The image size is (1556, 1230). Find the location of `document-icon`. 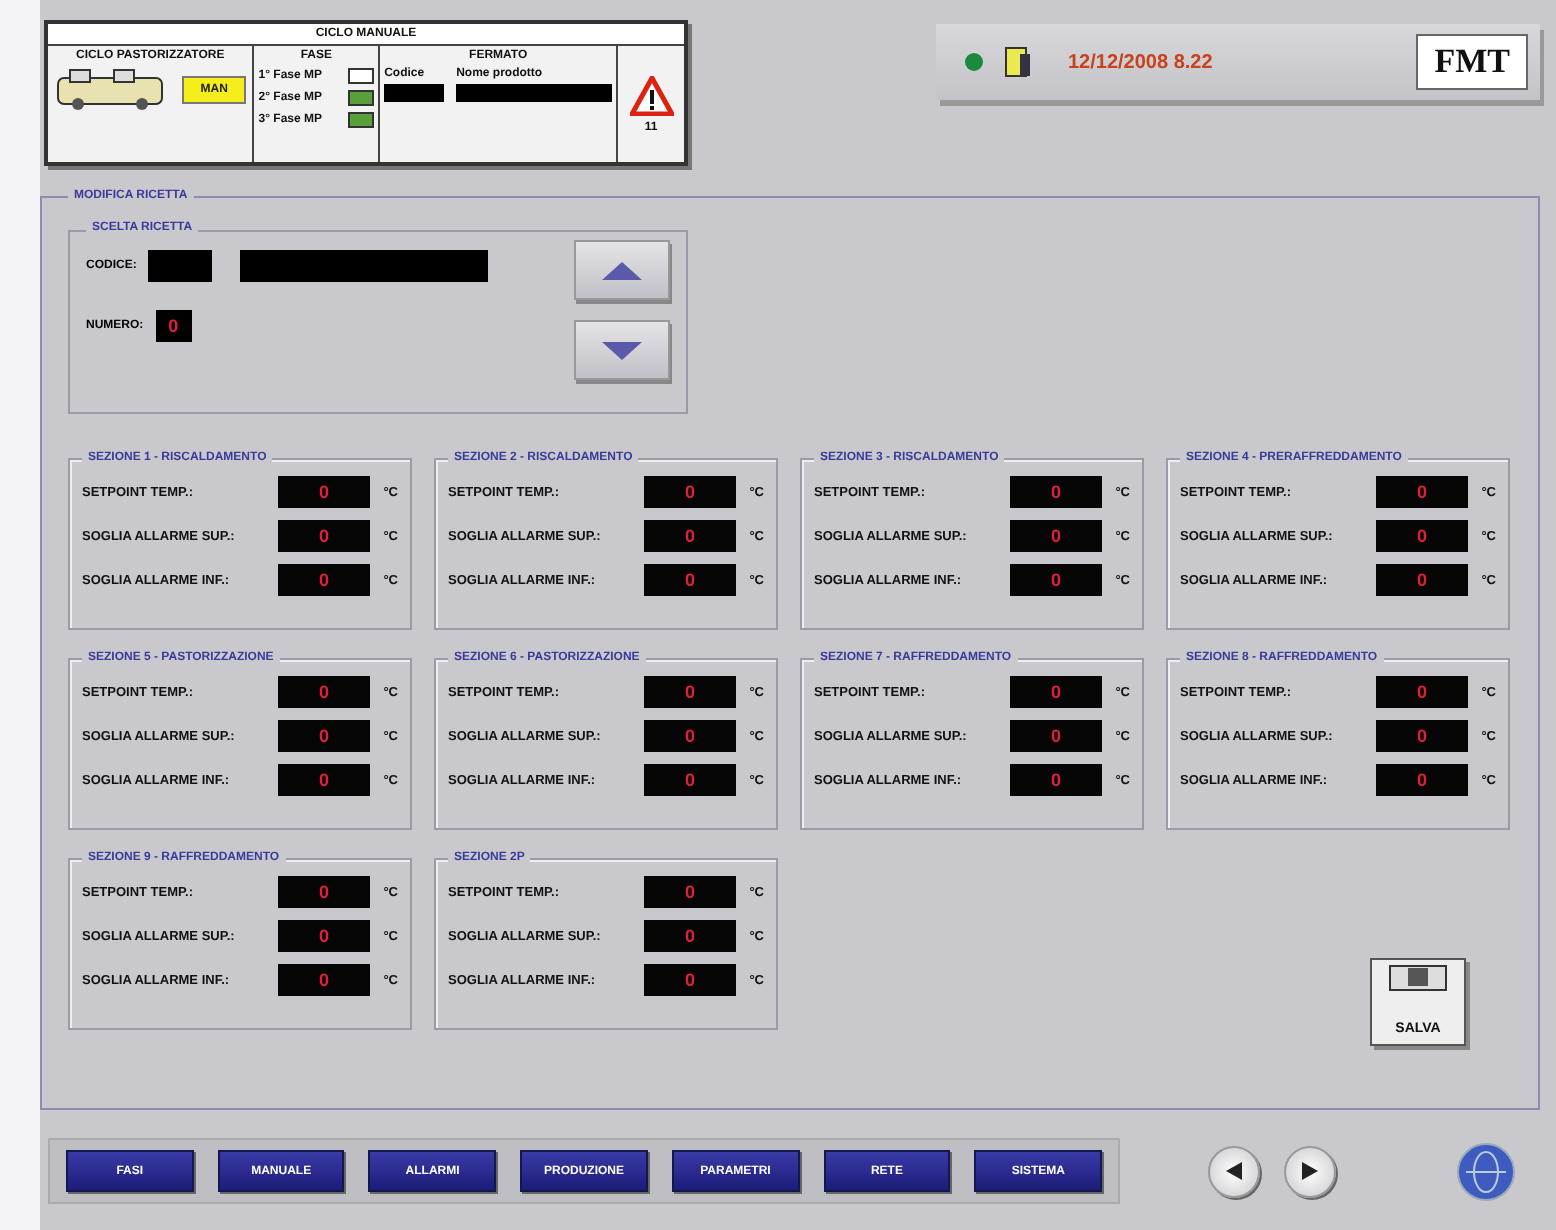

document-icon is located at coordinates (1018, 62).